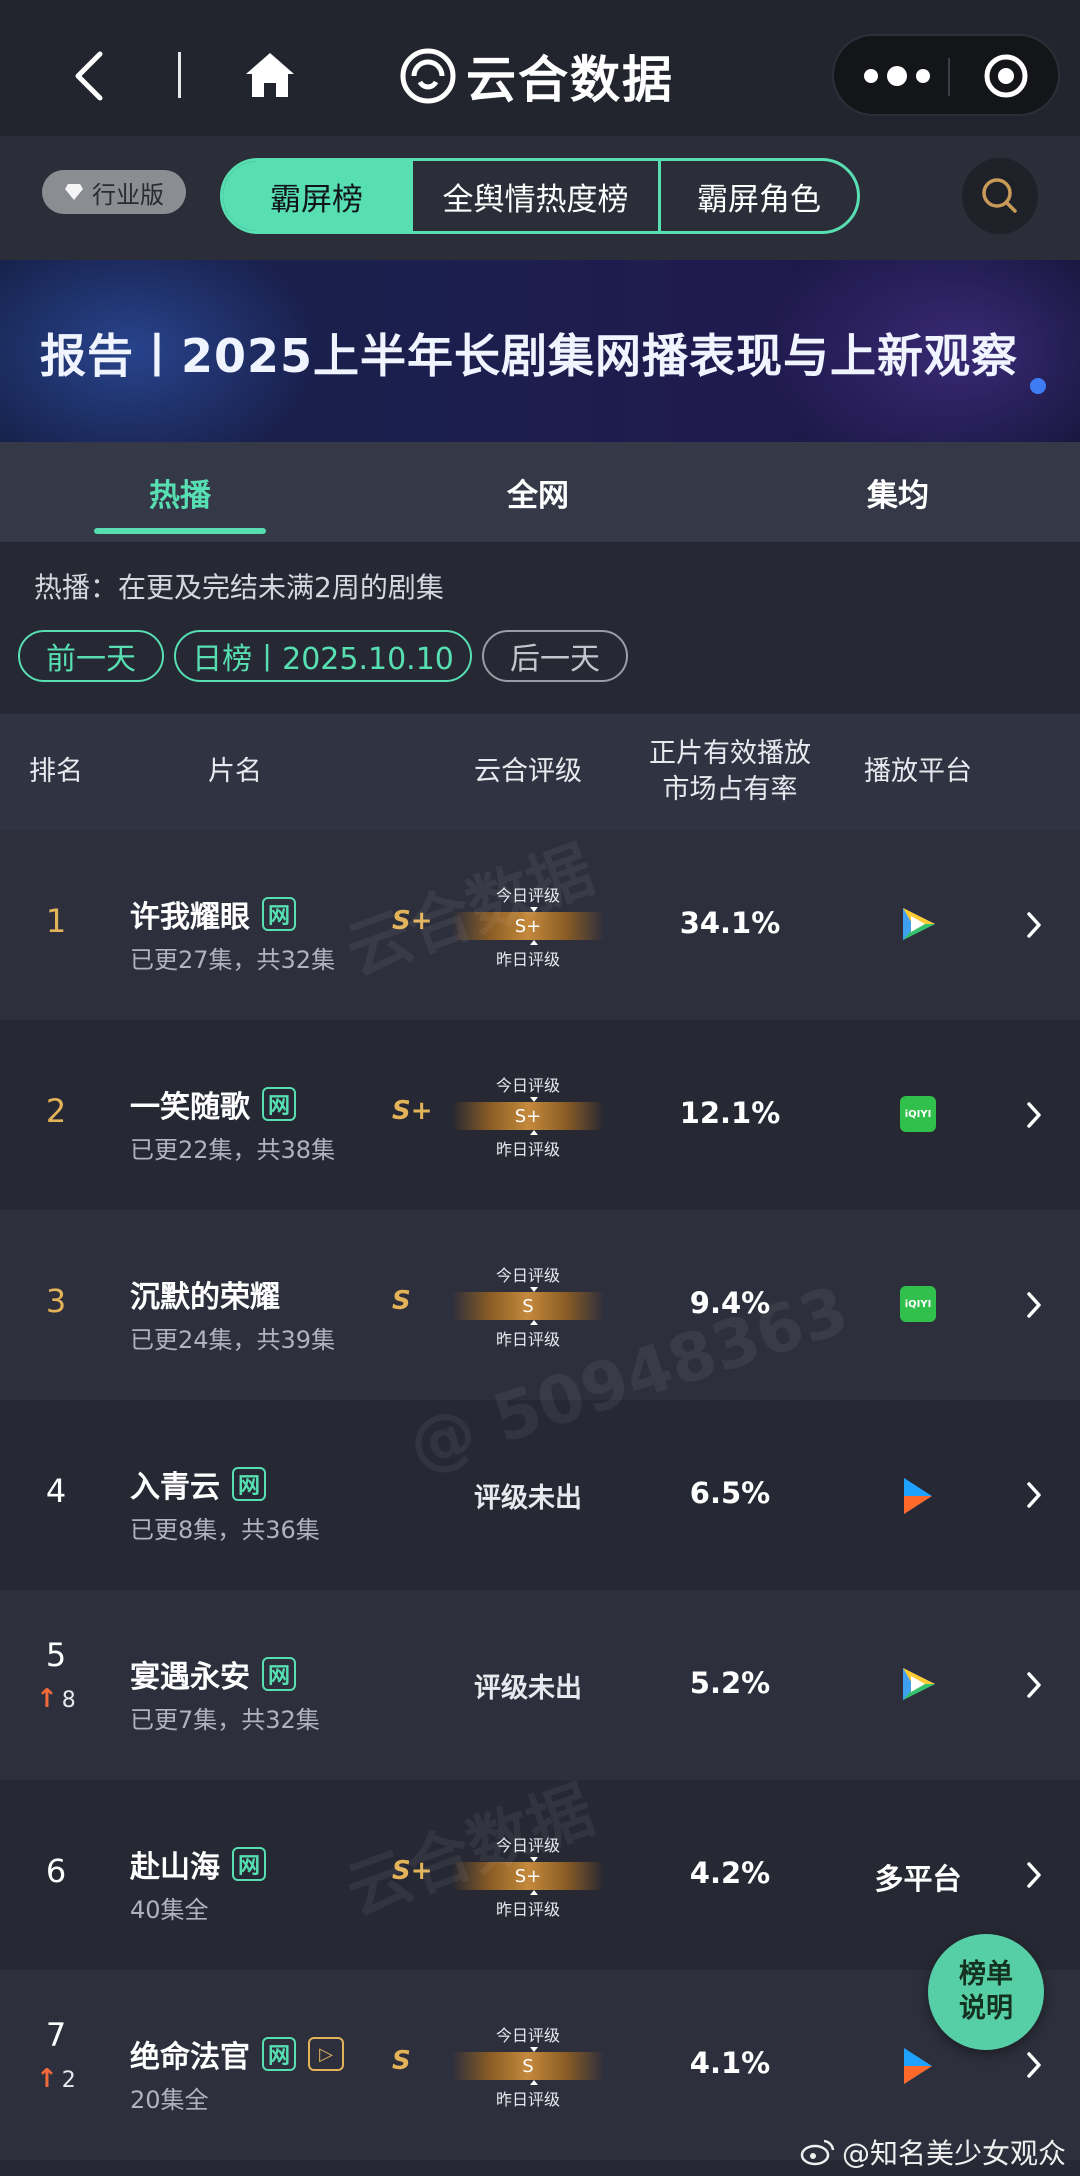  Describe the element at coordinates (897, 76) in the screenshot. I see `more-options-icon` at that location.